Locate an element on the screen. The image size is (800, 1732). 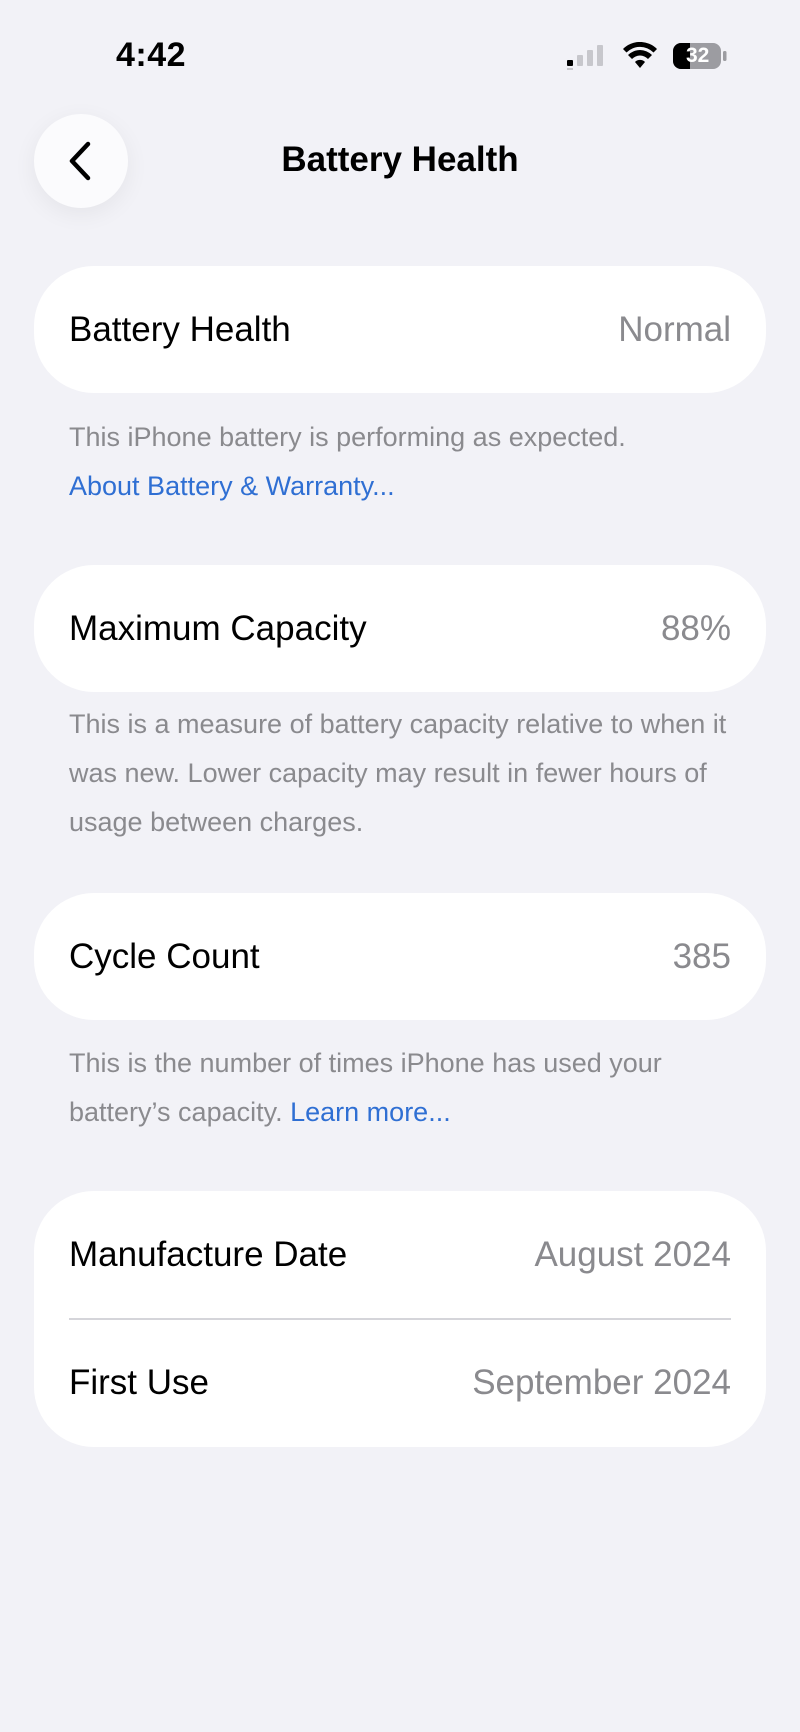
first-use-value: September 2024 is located at coordinates (601, 1382).